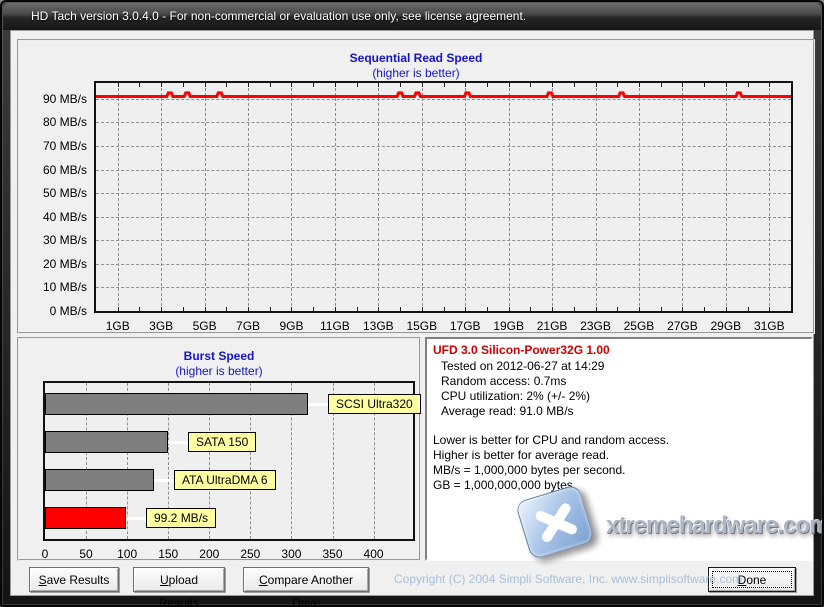 The height and width of the screenshot is (607, 824). Describe the element at coordinates (443, 94) in the screenshot. I see `read-speed-line` at that location.